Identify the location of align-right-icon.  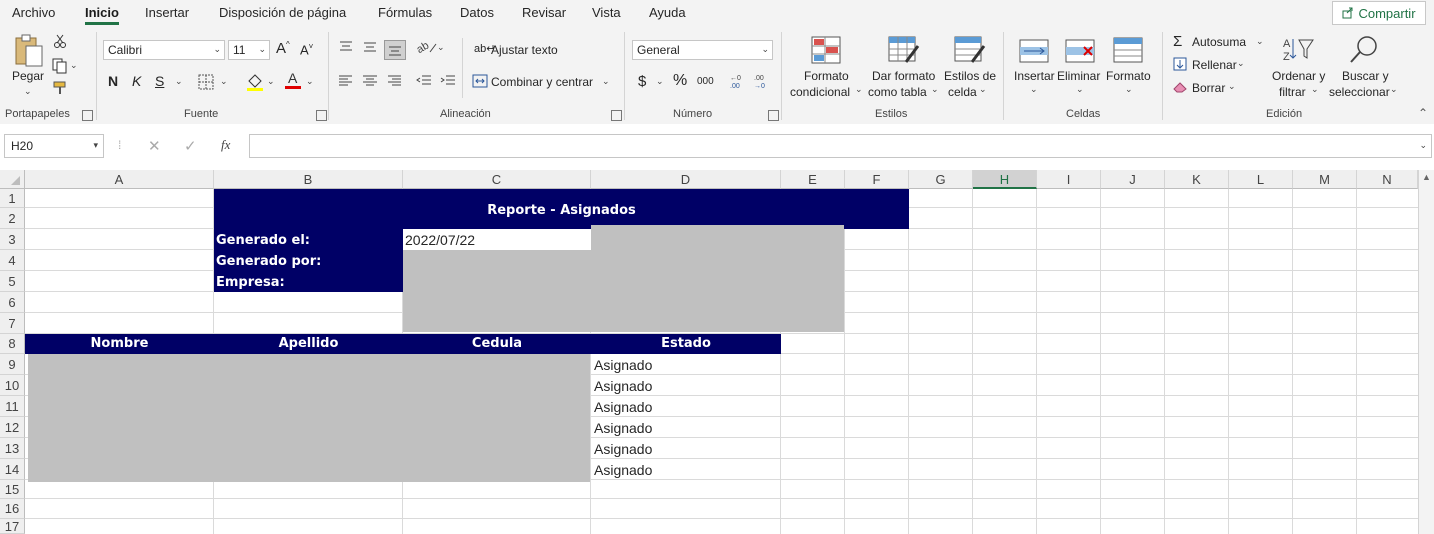
(394, 82).